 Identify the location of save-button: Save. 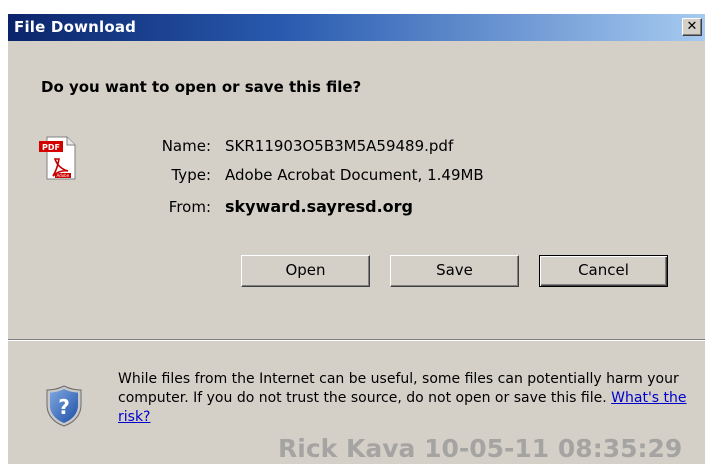
(454, 271).